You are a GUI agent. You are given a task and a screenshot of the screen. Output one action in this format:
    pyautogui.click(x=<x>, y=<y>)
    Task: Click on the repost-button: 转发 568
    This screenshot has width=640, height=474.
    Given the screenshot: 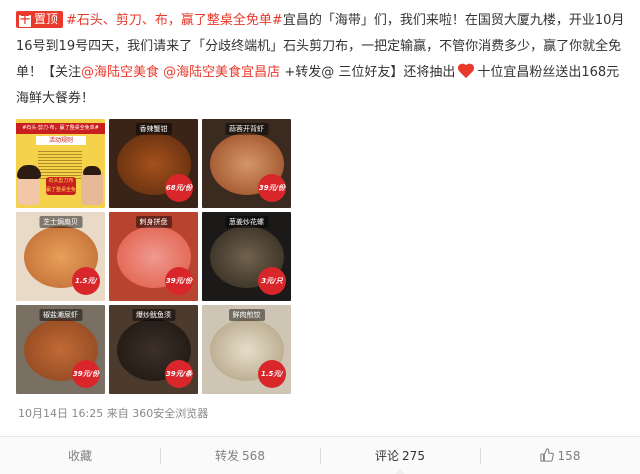 What is the action you would take?
    pyautogui.click(x=240, y=455)
    